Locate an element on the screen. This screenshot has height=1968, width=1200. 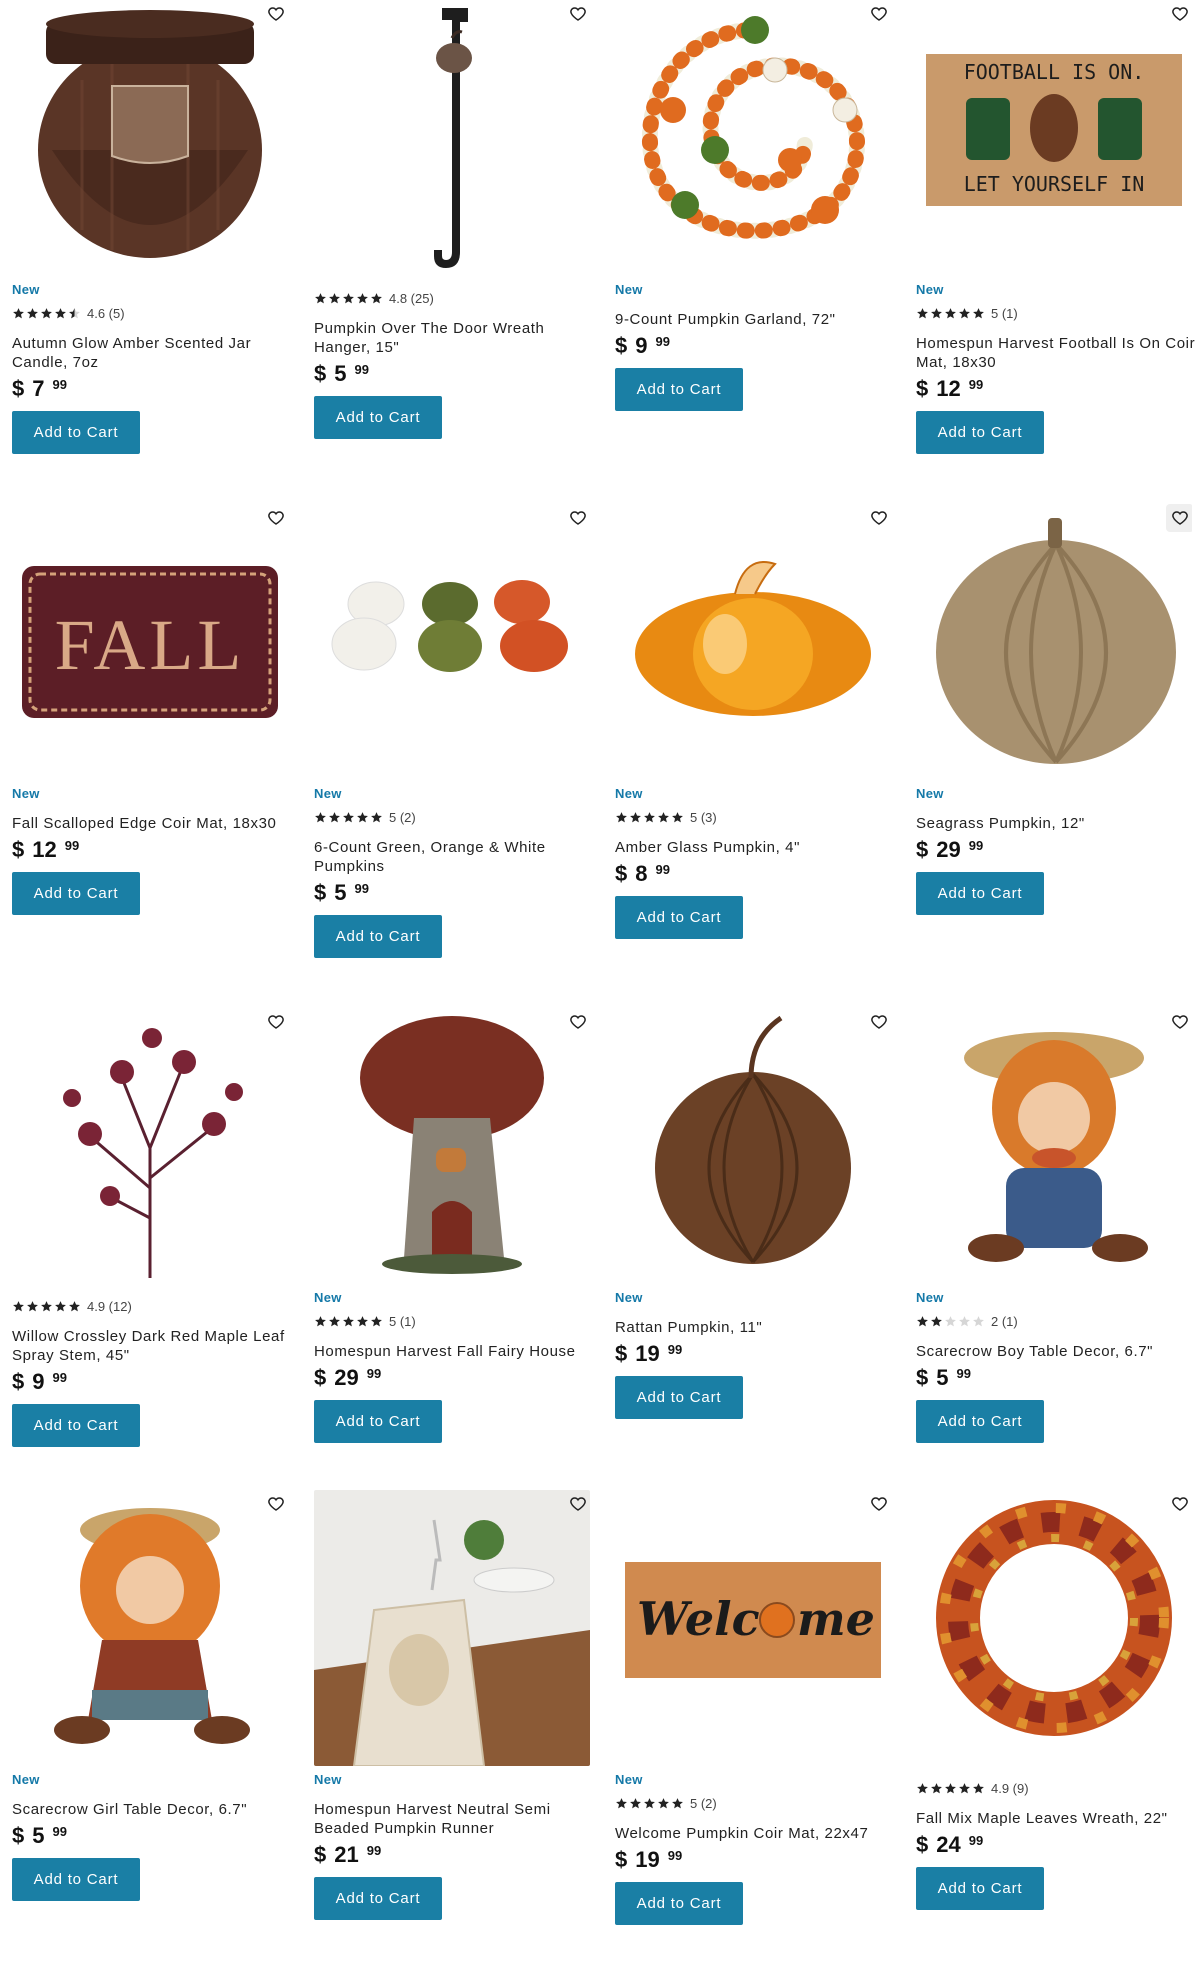
rating-text: 4.6 (5) is located at coordinates (106, 313).